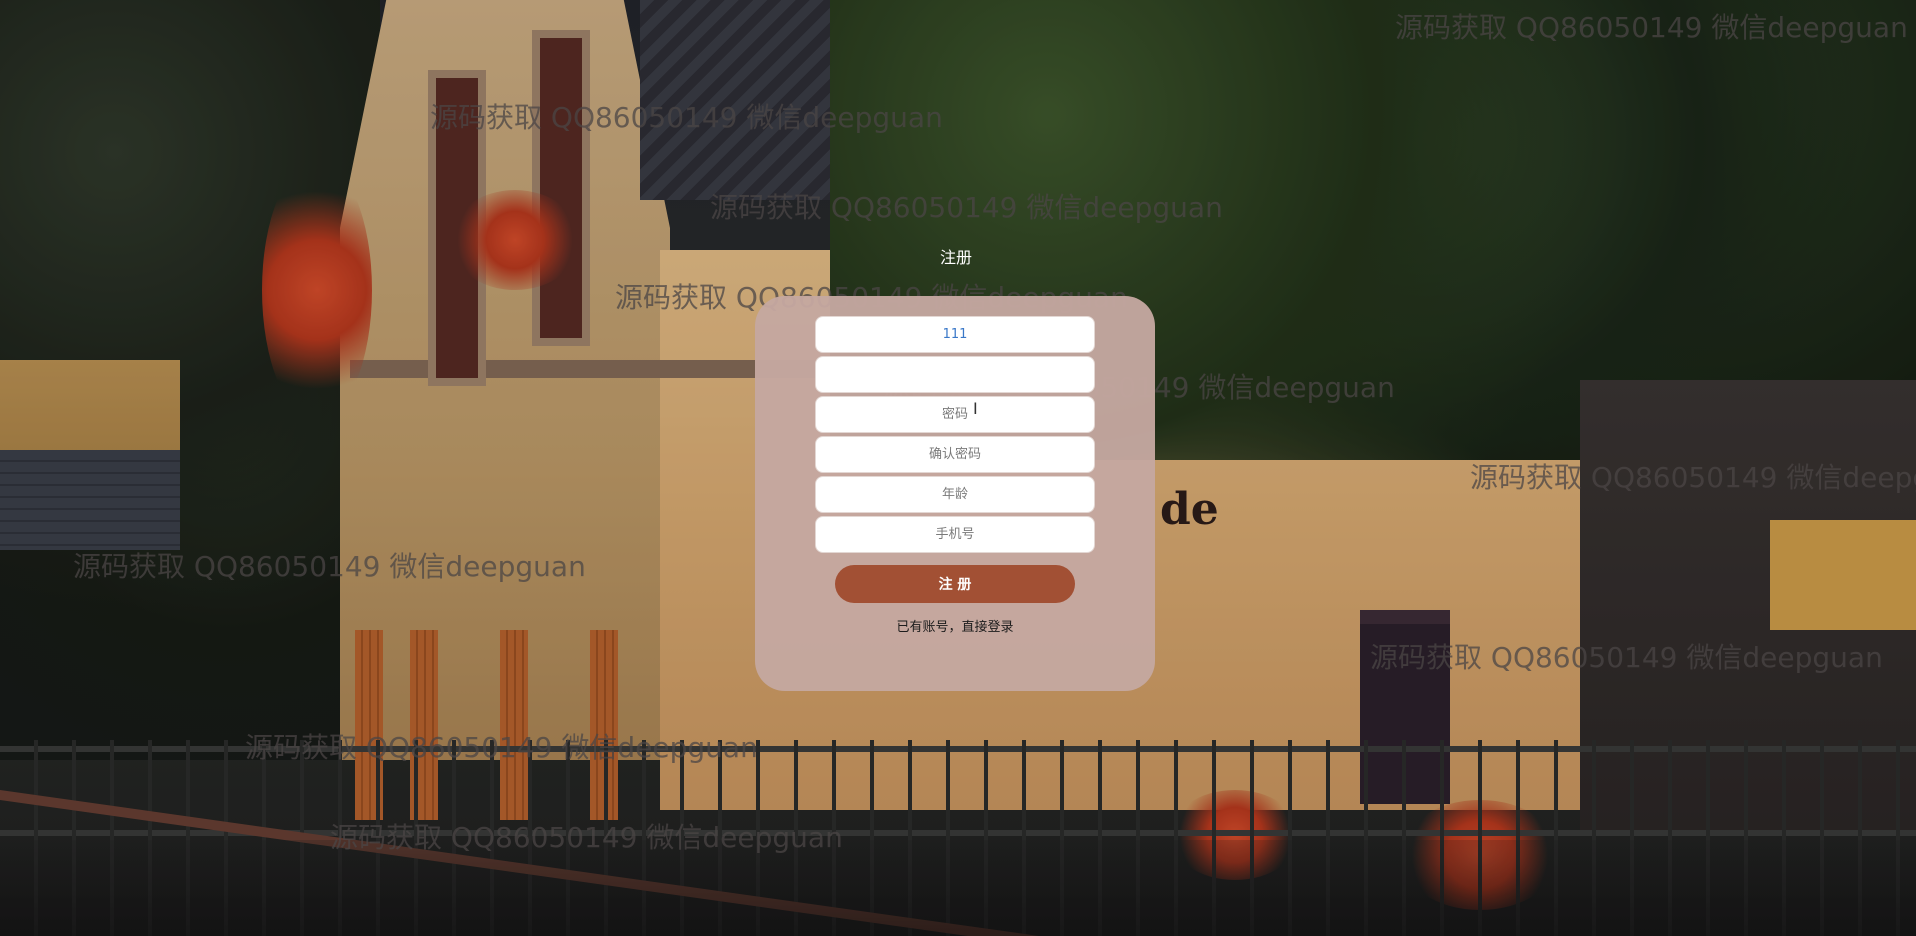 The width and height of the screenshot is (1916, 936). What do you see at coordinates (955, 414) in the screenshot?
I see `password-input` at bounding box center [955, 414].